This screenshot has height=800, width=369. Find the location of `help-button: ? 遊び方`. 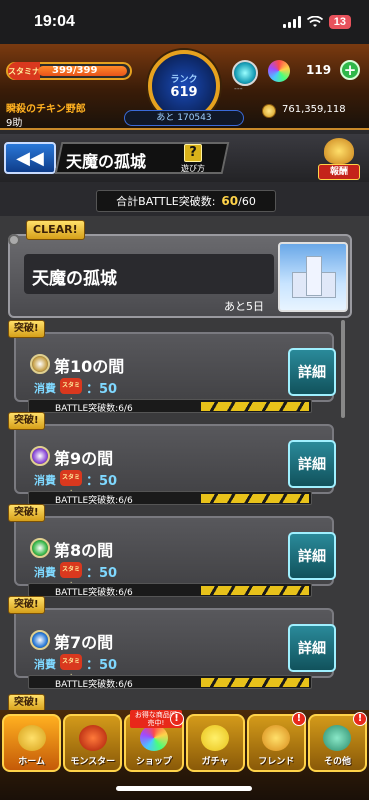

help-button: ? 遊び方 is located at coordinates (193, 159).